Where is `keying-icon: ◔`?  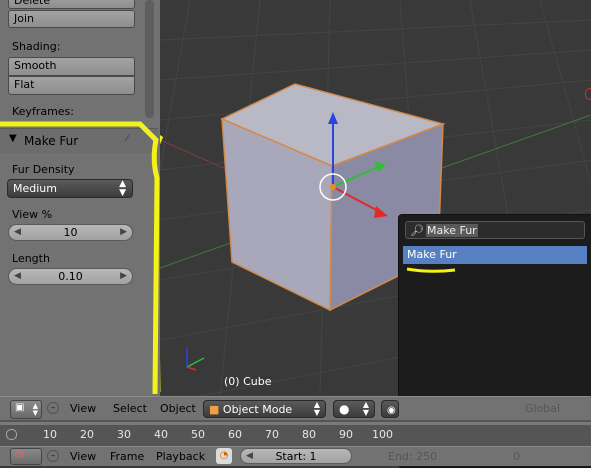 keying-icon: ◔ is located at coordinates (224, 456).